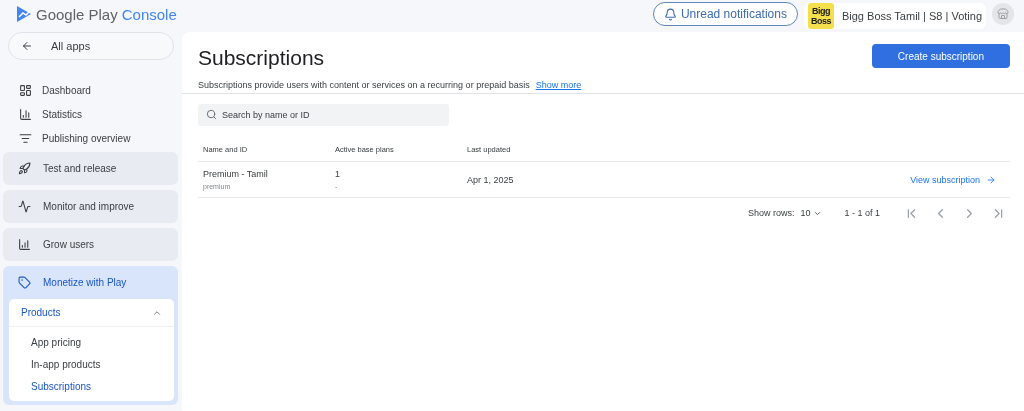 This screenshot has width=1024, height=411. What do you see at coordinates (90, 206) in the screenshot?
I see `nav-section-header: Monitor and improve` at bounding box center [90, 206].